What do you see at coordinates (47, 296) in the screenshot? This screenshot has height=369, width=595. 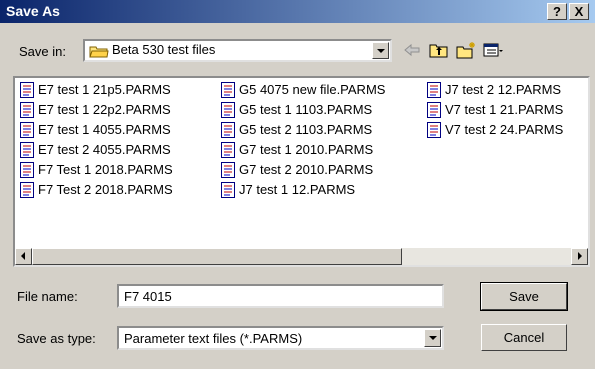 I see `file-name-label: File name:` at bounding box center [47, 296].